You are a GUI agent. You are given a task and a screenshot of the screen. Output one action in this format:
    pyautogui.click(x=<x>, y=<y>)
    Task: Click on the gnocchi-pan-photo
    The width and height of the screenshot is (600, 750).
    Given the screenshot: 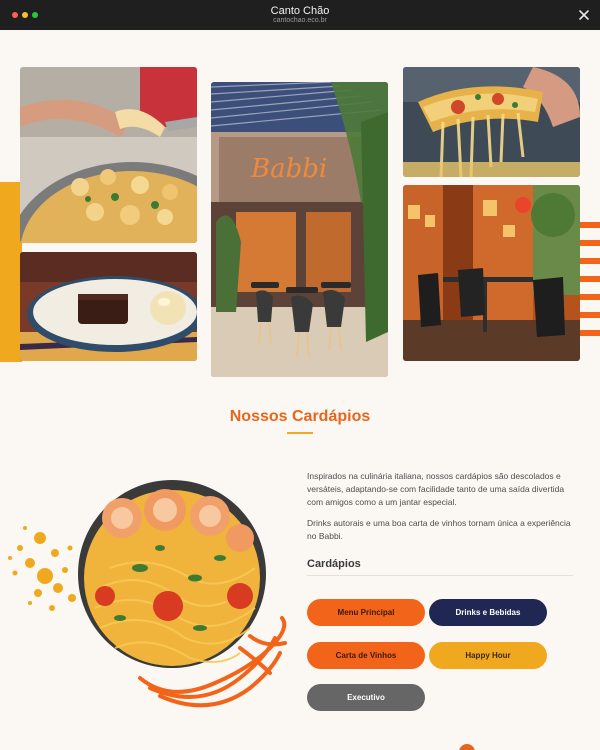 What is the action you would take?
    pyautogui.click(x=108, y=155)
    